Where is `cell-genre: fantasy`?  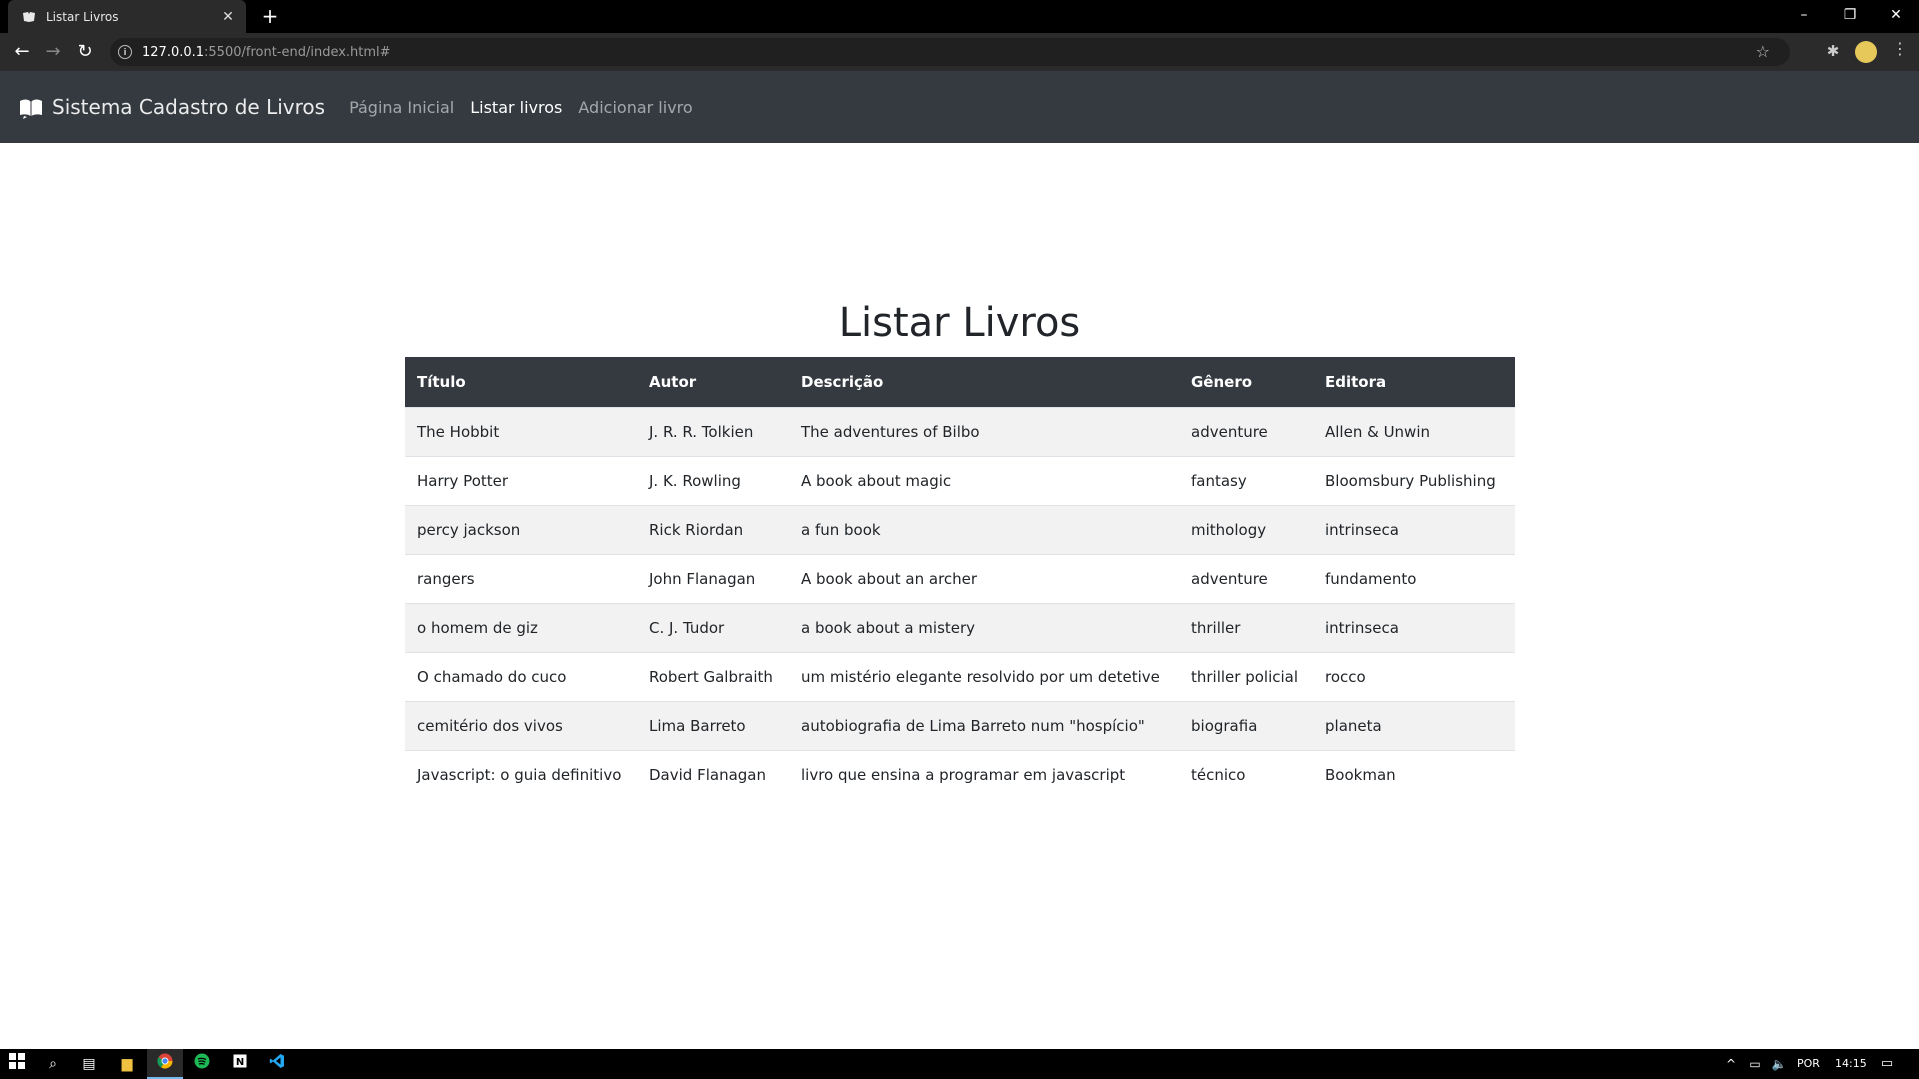
cell-genre: fantasy is located at coordinates (1246, 481).